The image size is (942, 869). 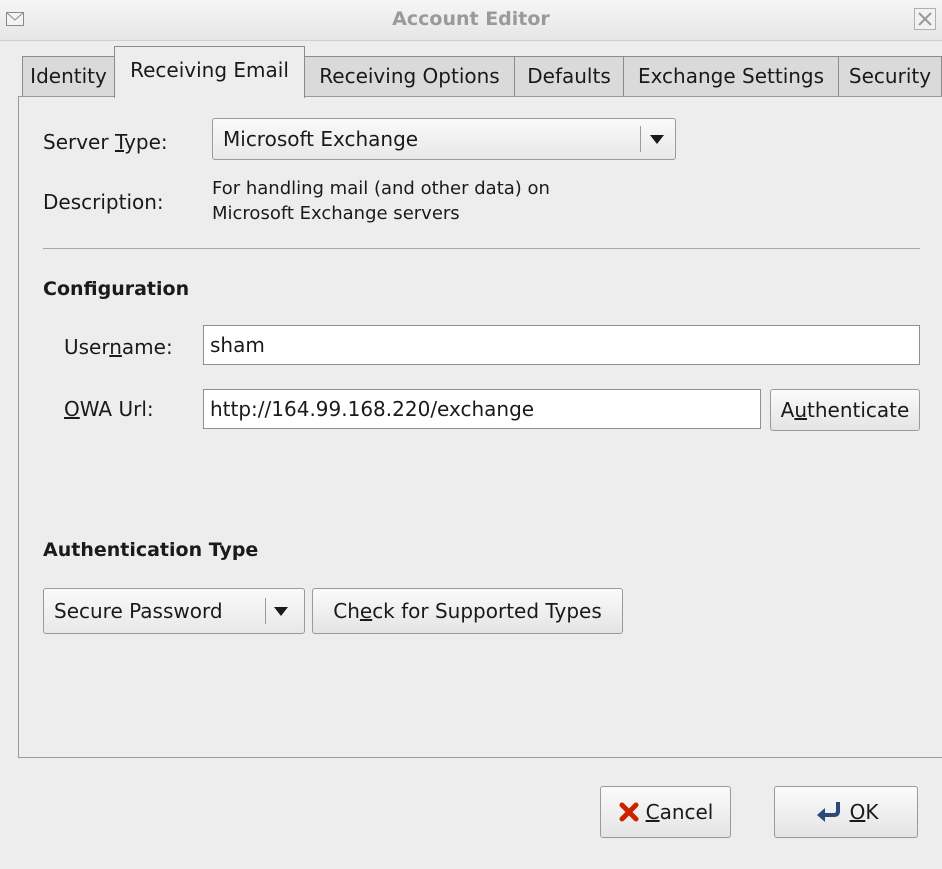 What do you see at coordinates (864, 812) in the screenshot?
I see `ok-label: OK` at bounding box center [864, 812].